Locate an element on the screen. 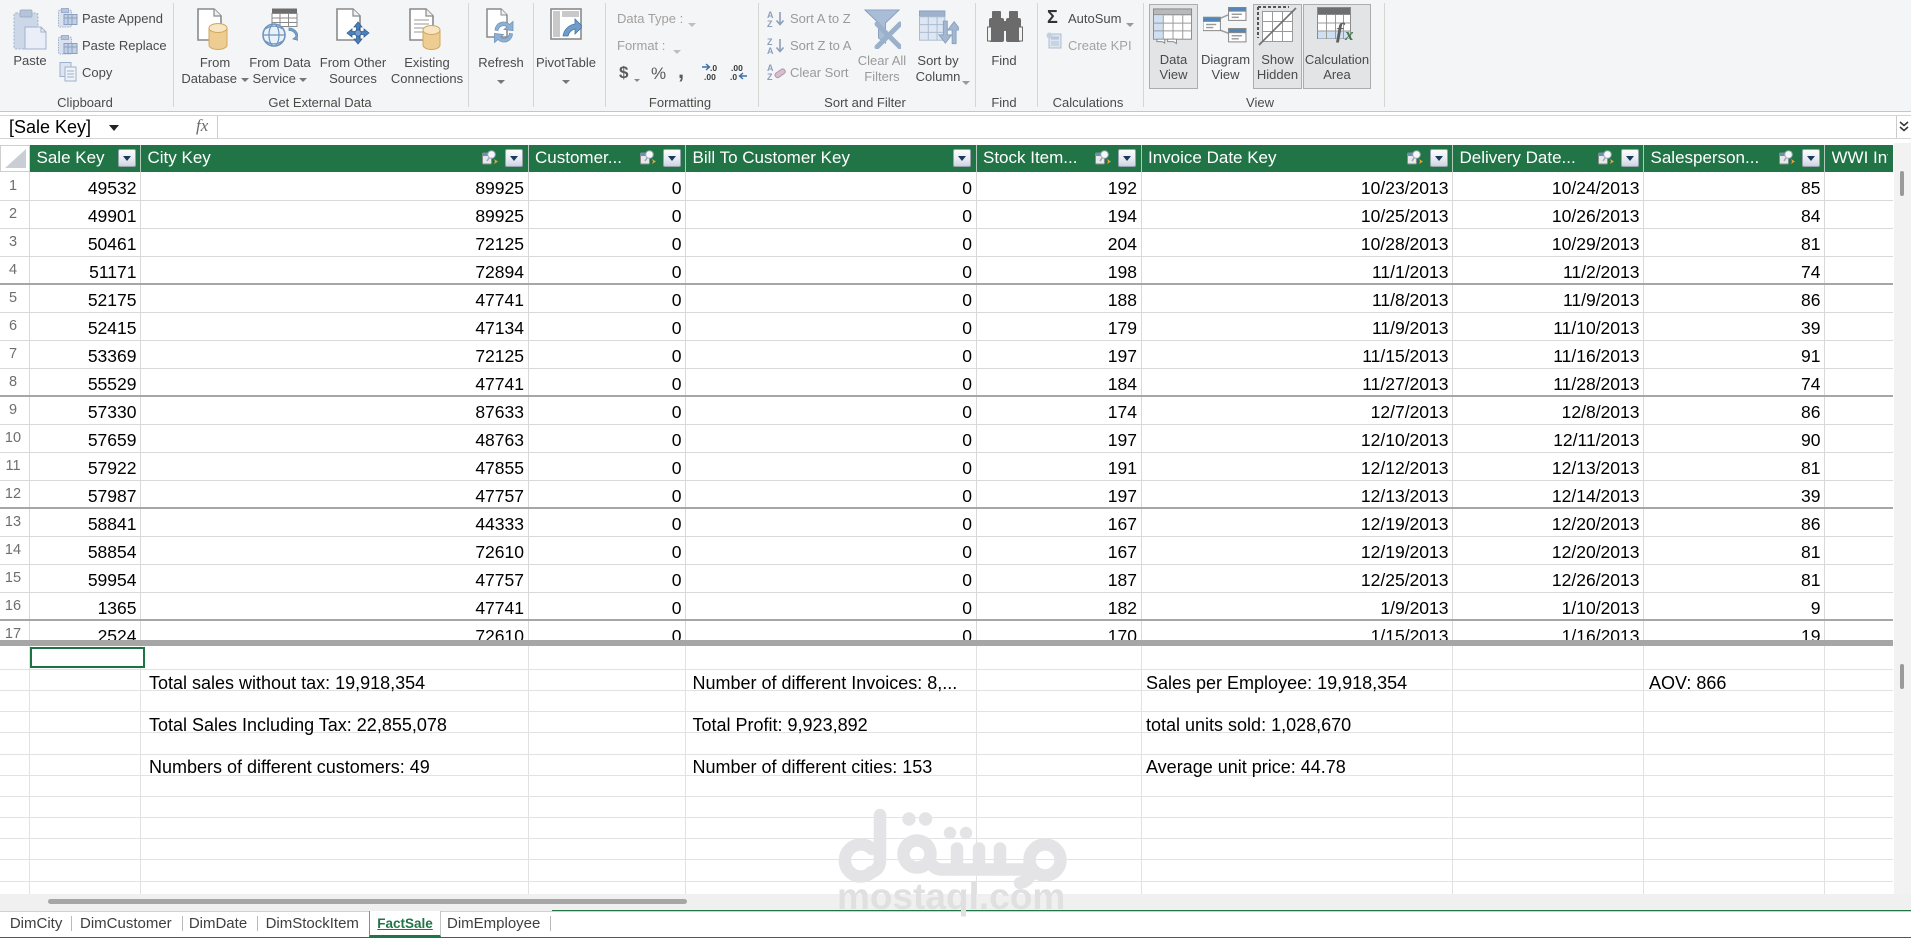 This screenshot has width=1911, height=938. svg-text: mostaql.com is located at coordinates (951, 896).